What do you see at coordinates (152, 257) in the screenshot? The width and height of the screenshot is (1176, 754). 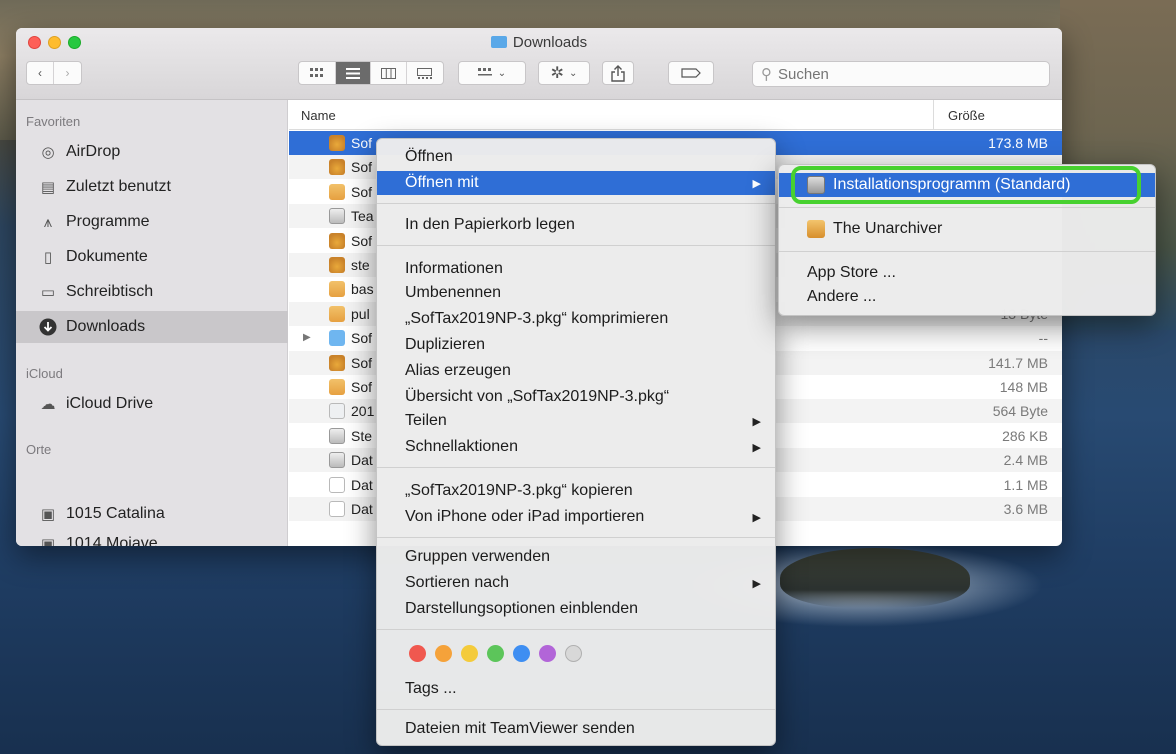 I see `sidebar-item-documents: ▯ Dokumente` at bounding box center [152, 257].